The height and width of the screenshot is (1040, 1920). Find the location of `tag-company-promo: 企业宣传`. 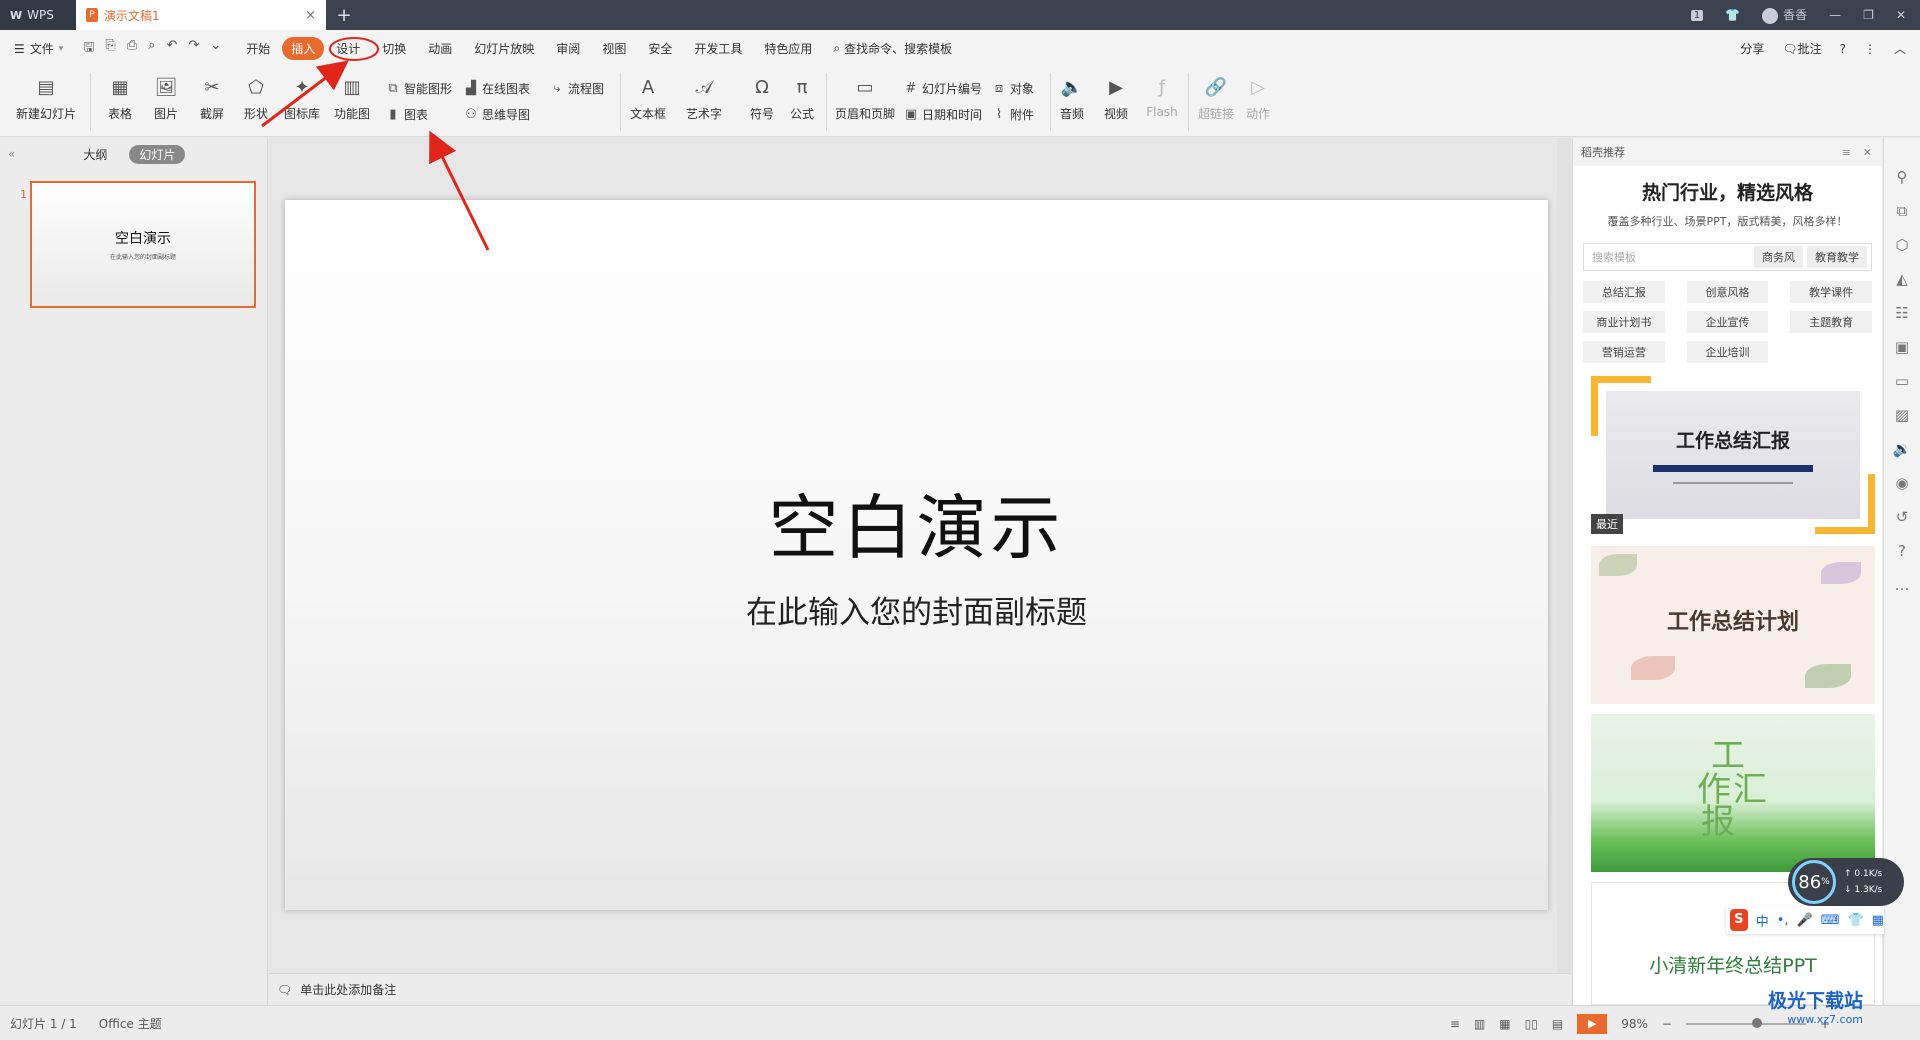

tag-company-promo: 企业宣传 is located at coordinates (1727, 322).